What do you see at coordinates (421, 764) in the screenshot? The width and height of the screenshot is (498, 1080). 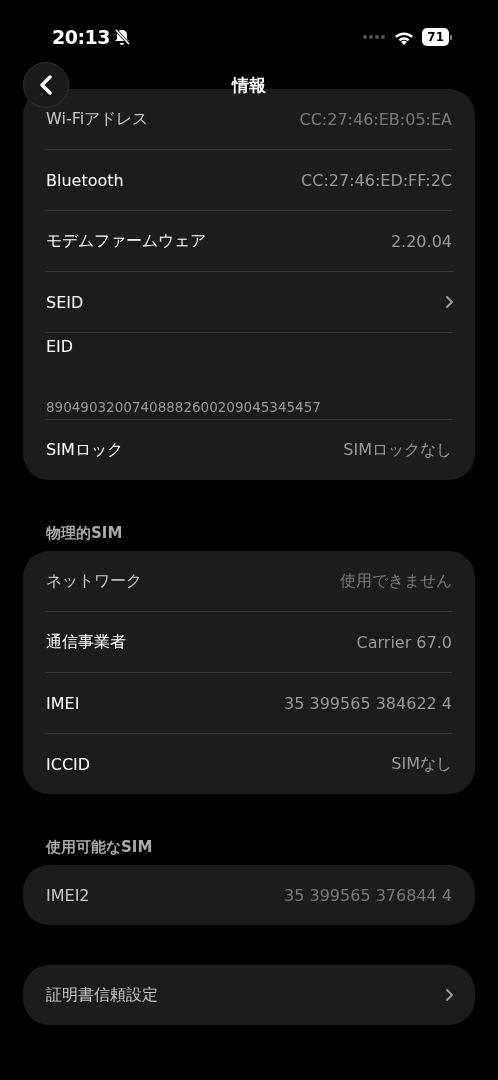 I see `row-value: SIMなし` at bounding box center [421, 764].